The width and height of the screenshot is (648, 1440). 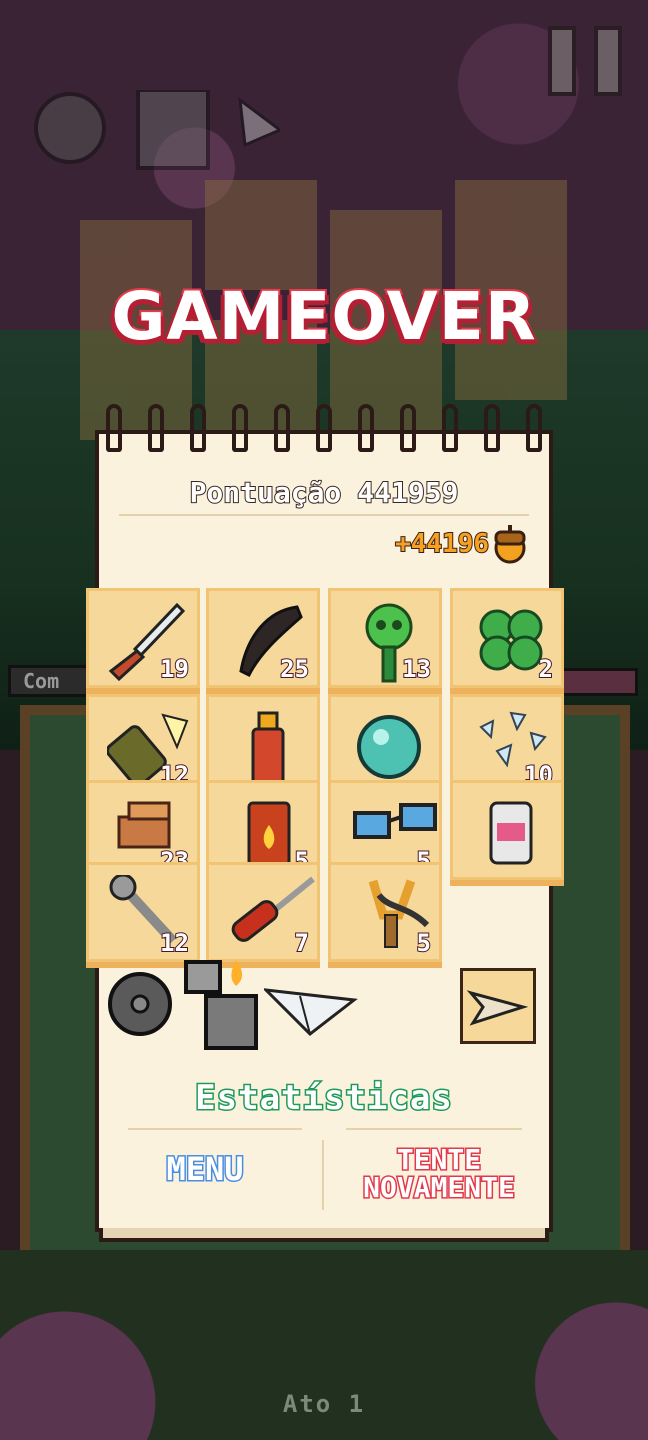 I want to click on sunglasses-icon, so click(x=395, y=821).